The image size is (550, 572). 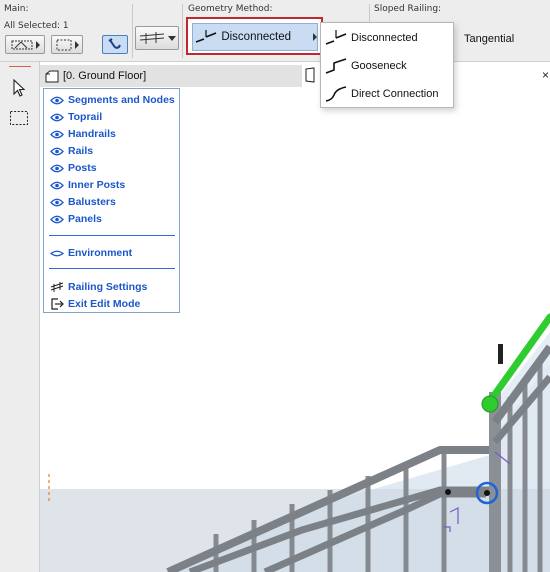 What do you see at coordinates (57, 287) in the screenshot?
I see `railing-settings-icon` at bounding box center [57, 287].